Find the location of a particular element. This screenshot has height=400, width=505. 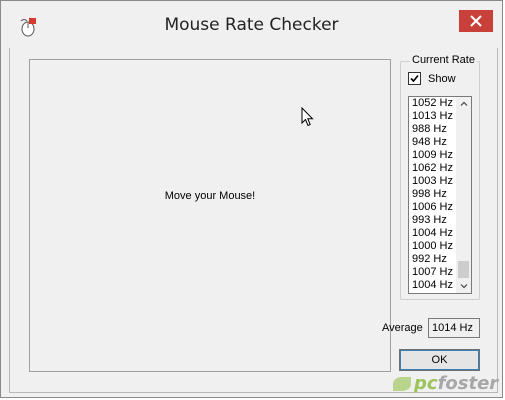

scroll-up-button is located at coordinates (463, 103).